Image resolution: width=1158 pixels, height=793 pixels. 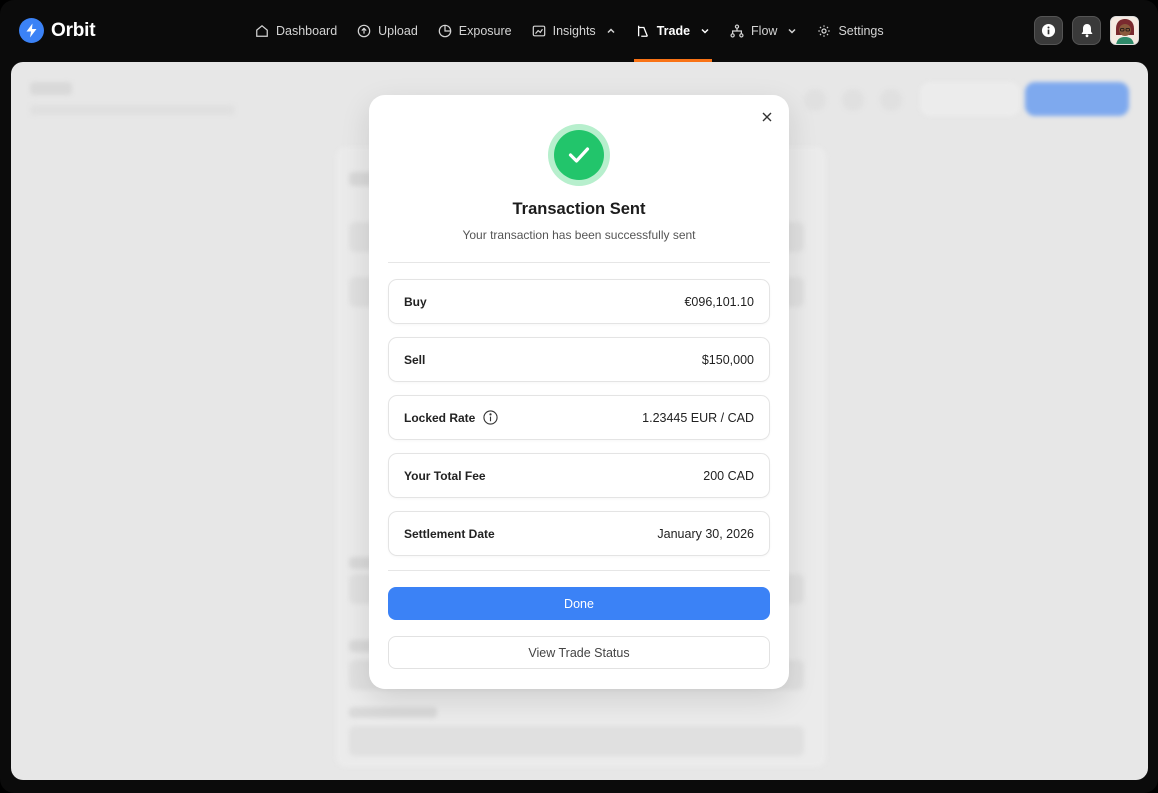 What do you see at coordinates (727, 359) in the screenshot?
I see `row-value: $150,000` at bounding box center [727, 359].